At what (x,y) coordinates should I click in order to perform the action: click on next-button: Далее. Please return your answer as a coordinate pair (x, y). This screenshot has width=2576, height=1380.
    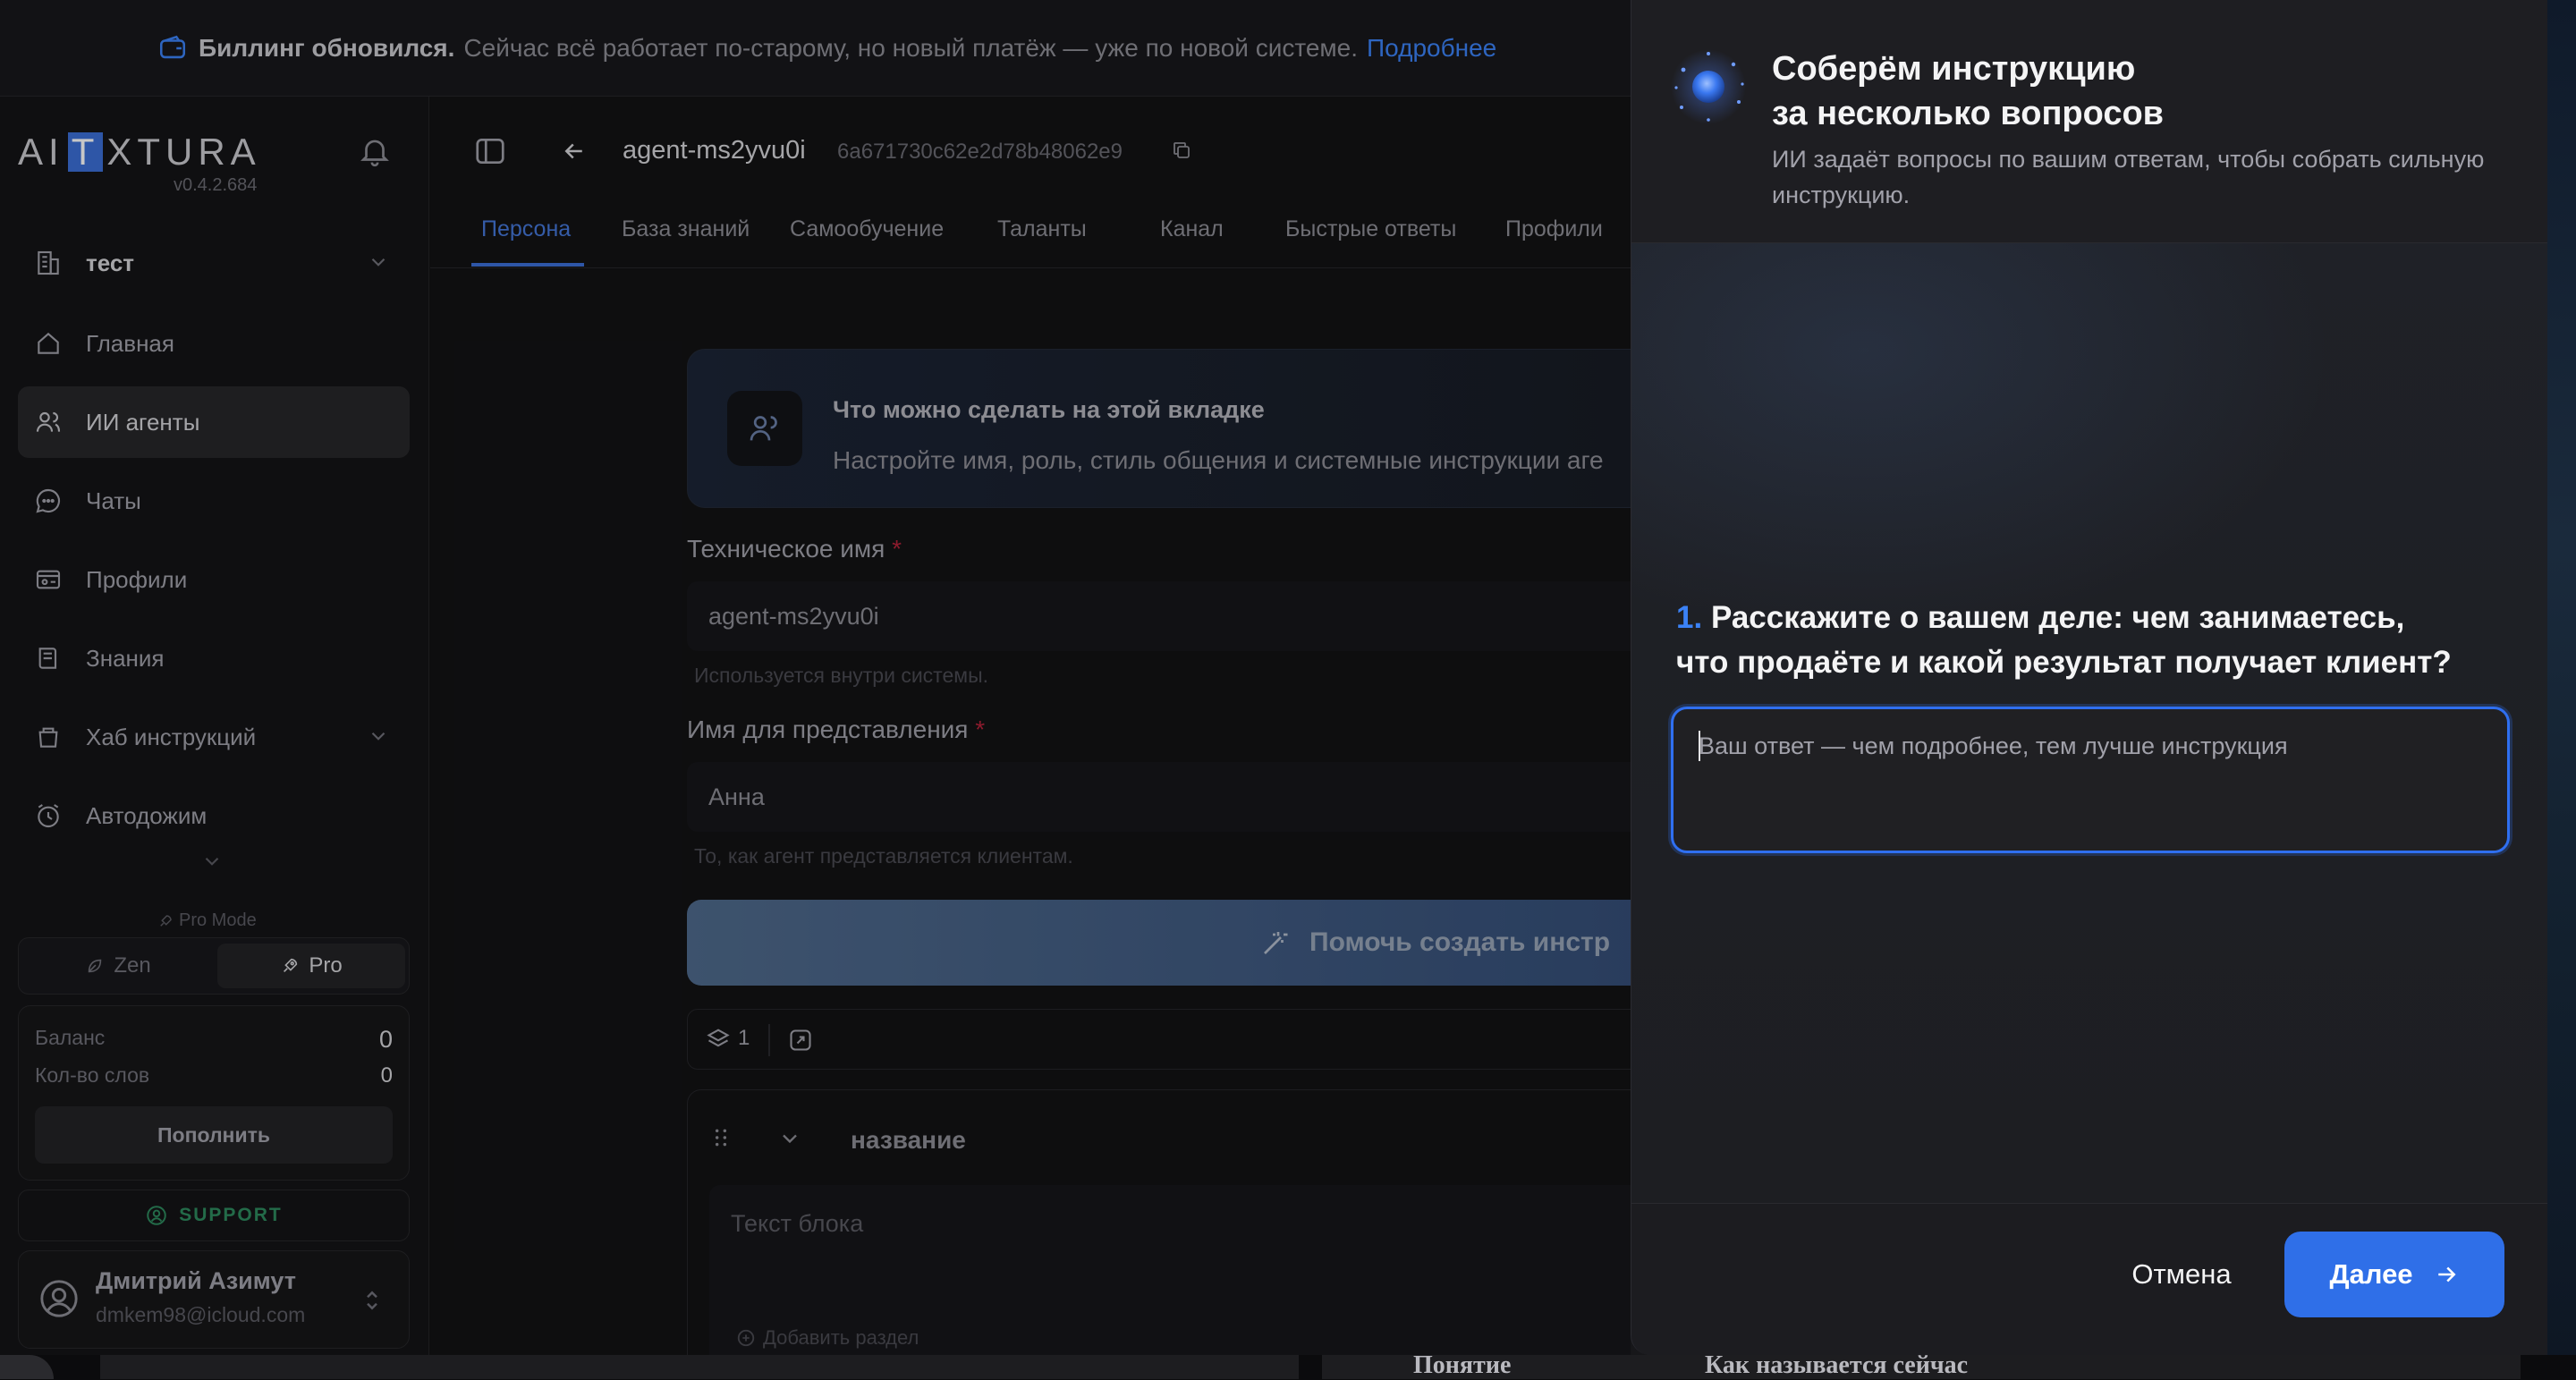
    Looking at the image, I should click on (2394, 1274).